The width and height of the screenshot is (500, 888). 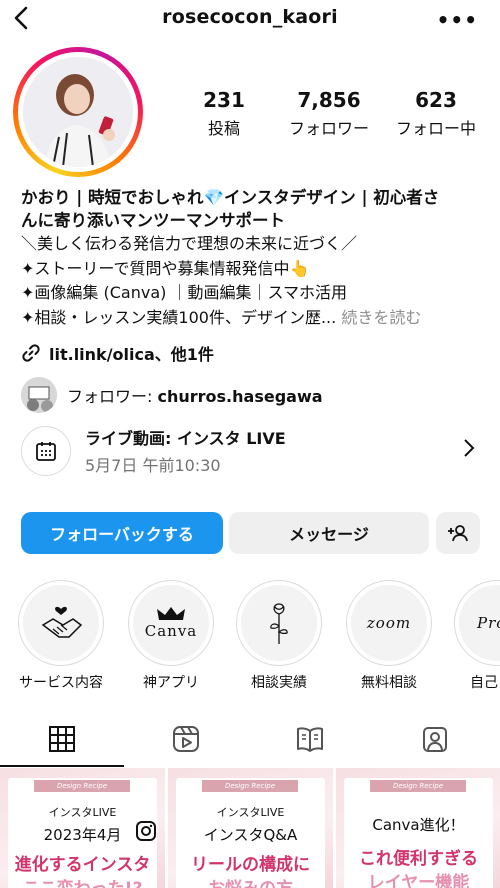 I want to click on tagged-icon, so click(x=435, y=739).